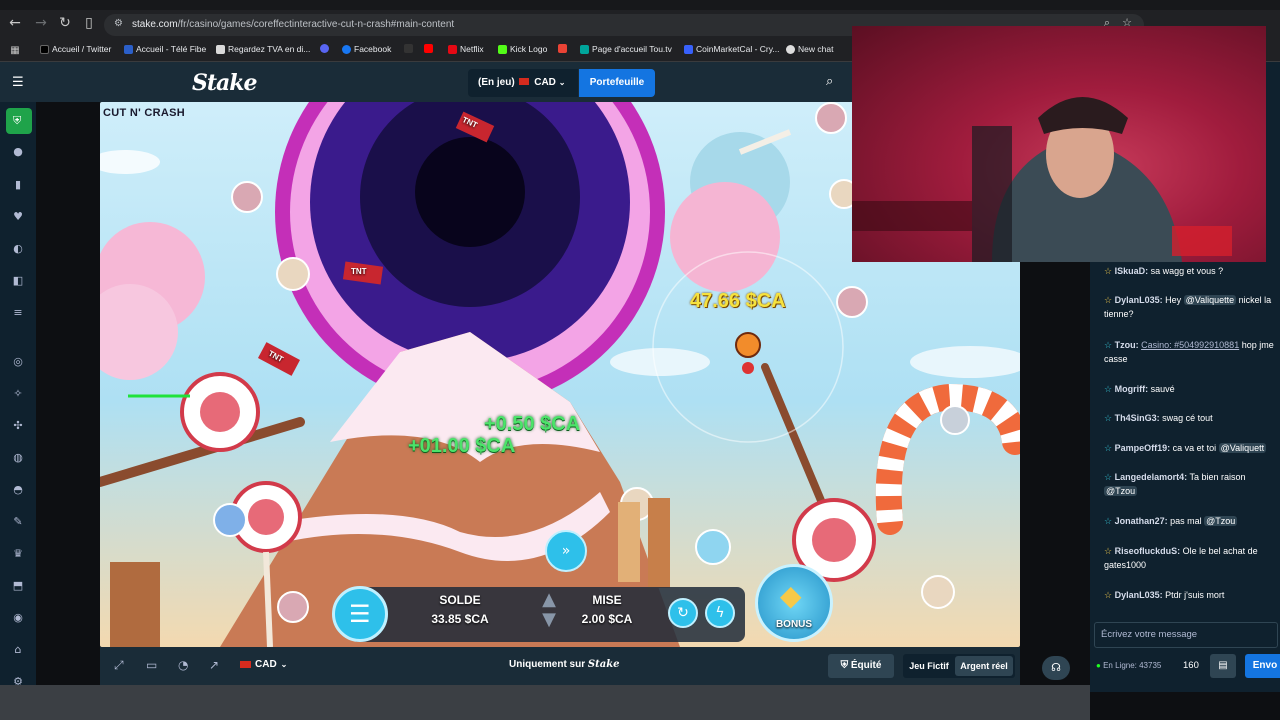  What do you see at coordinates (366, 49) in the screenshot?
I see `bookmark-facebook: Facebook` at bounding box center [366, 49].